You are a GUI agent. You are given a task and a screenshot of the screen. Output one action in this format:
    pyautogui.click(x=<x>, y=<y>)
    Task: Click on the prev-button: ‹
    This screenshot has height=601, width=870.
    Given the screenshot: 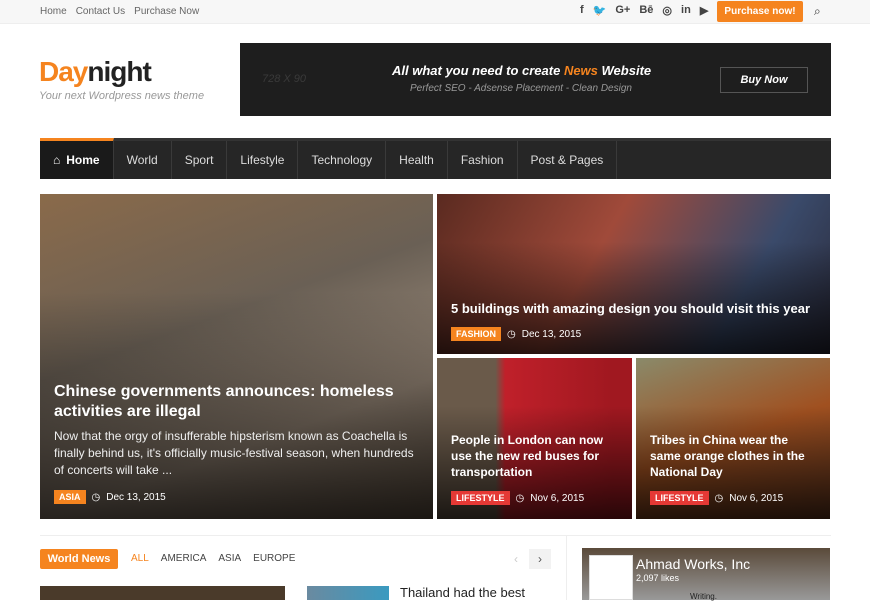 What is the action you would take?
    pyautogui.click(x=516, y=559)
    